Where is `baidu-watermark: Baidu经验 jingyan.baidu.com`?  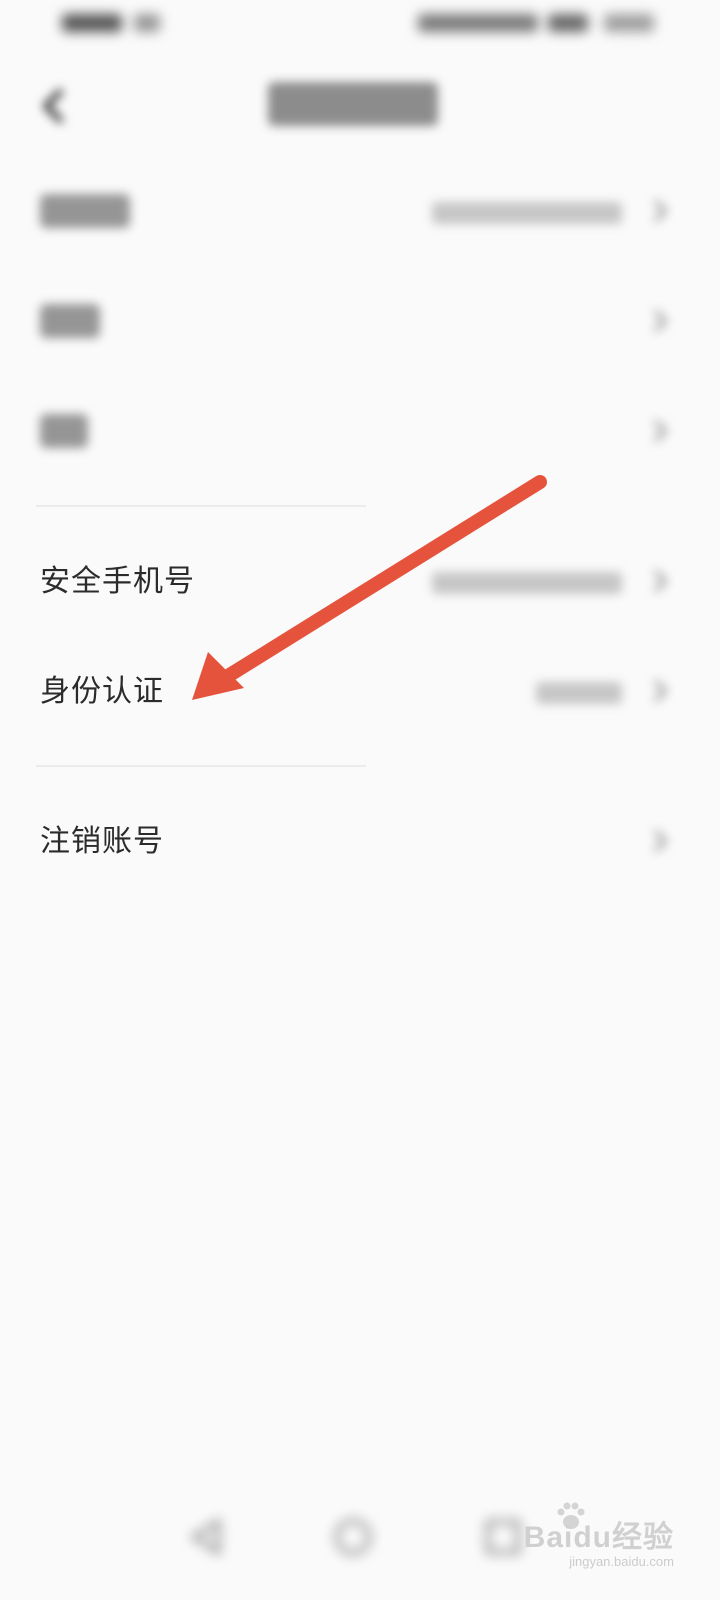
baidu-watermark: Baidu经验 jingyan.baidu.com is located at coordinates (595, 1540).